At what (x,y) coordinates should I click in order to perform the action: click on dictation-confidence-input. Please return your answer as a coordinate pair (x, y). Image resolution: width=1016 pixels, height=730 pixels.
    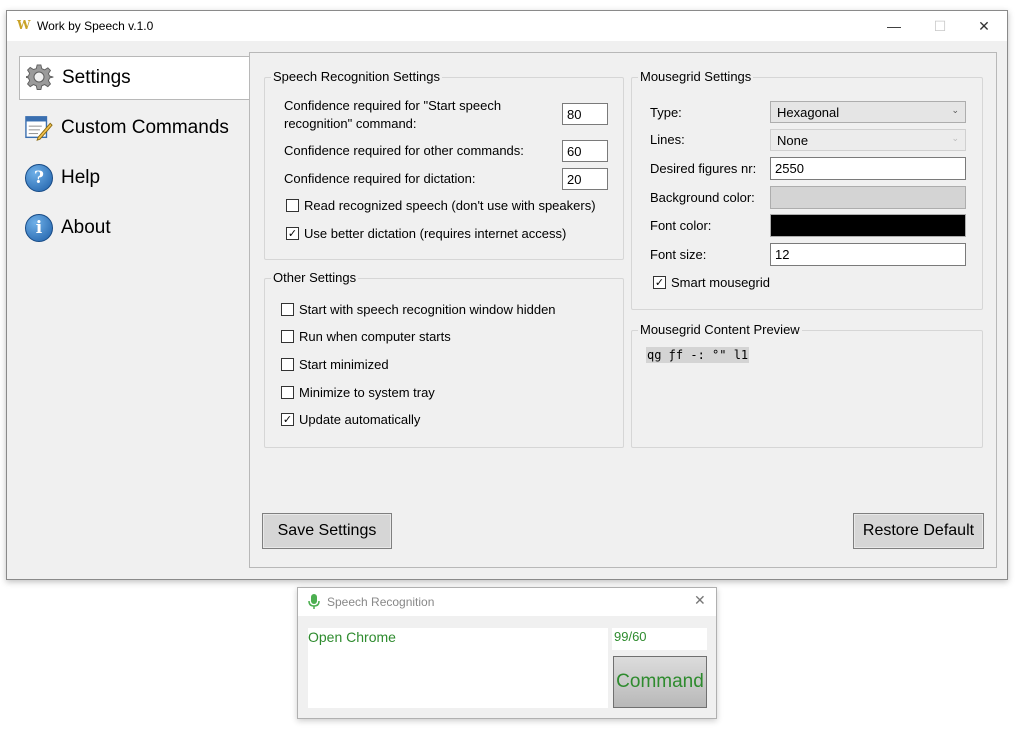
    Looking at the image, I should click on (585, 179).